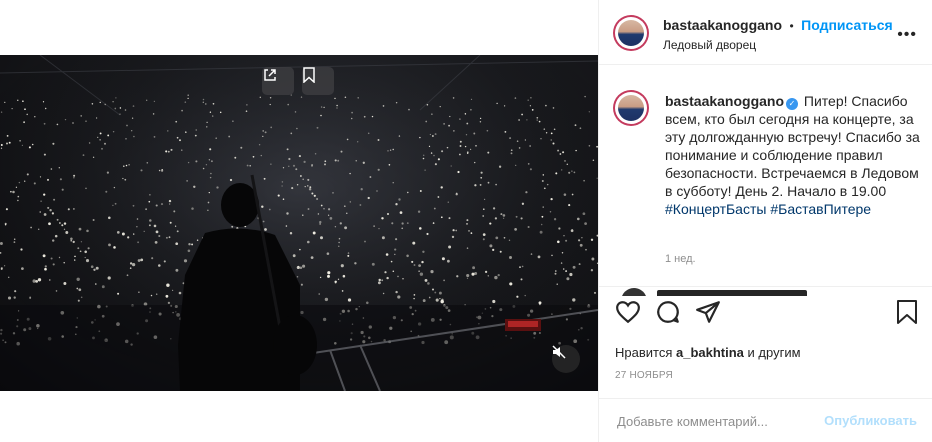  What do you see at coordinates (792, 104) in the screenshot?
I see `verified-badge-icon: ✓` at bounding box center [792, 104].